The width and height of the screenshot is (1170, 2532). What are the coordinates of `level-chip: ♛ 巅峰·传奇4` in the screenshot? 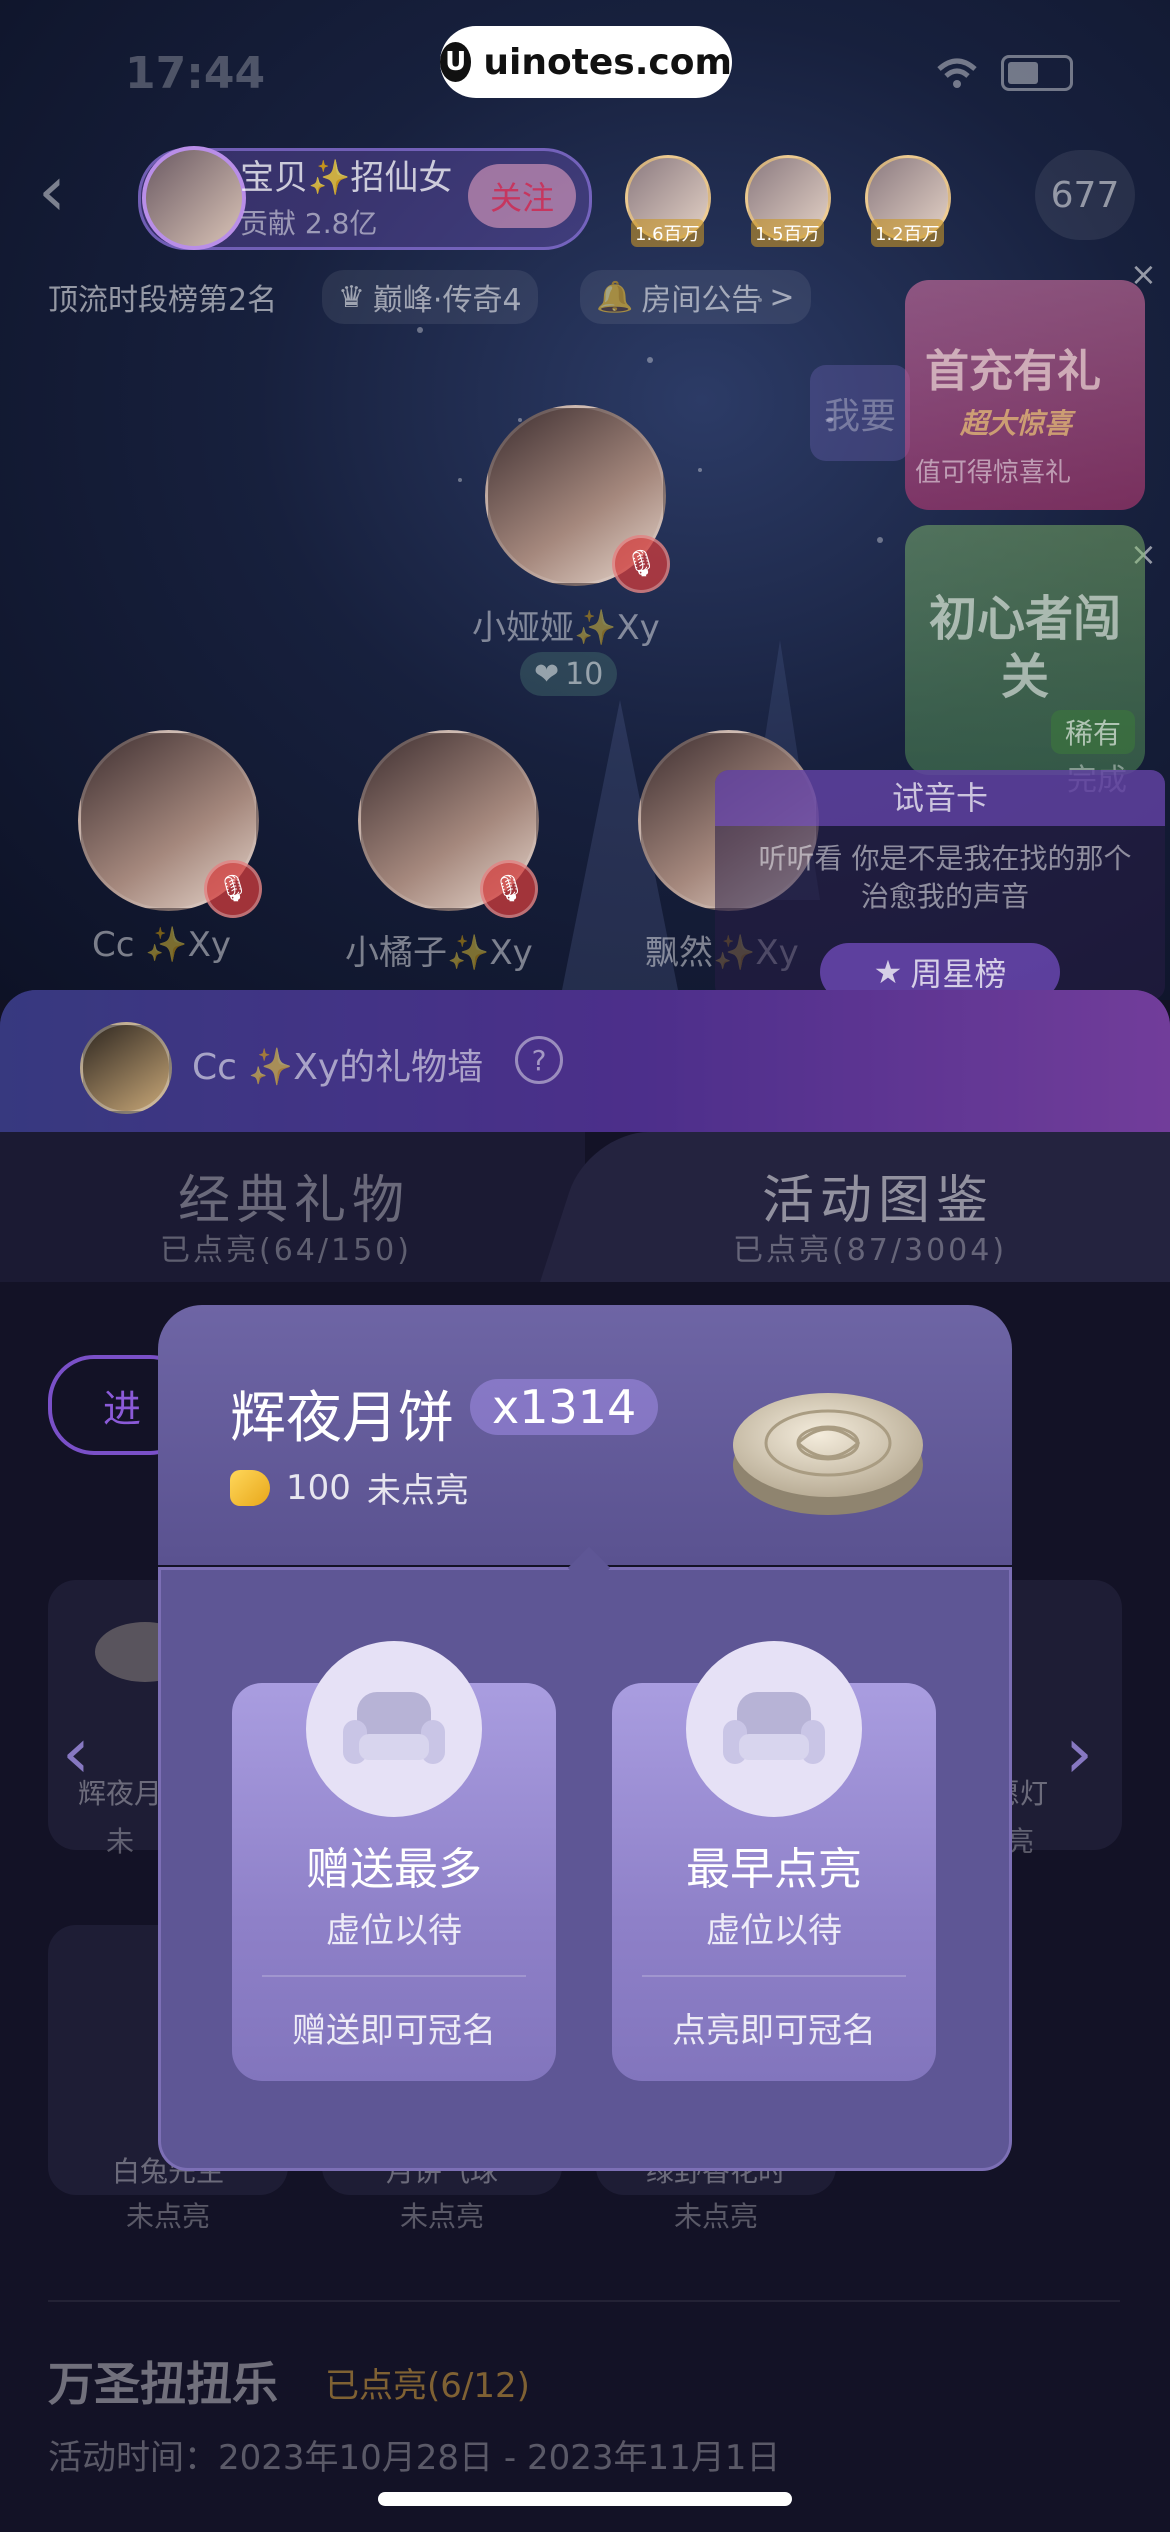 It's located at (430, 297).